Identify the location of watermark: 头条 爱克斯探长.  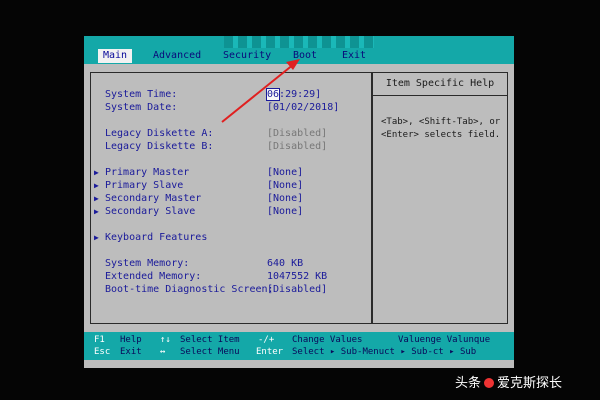
(508, 381).